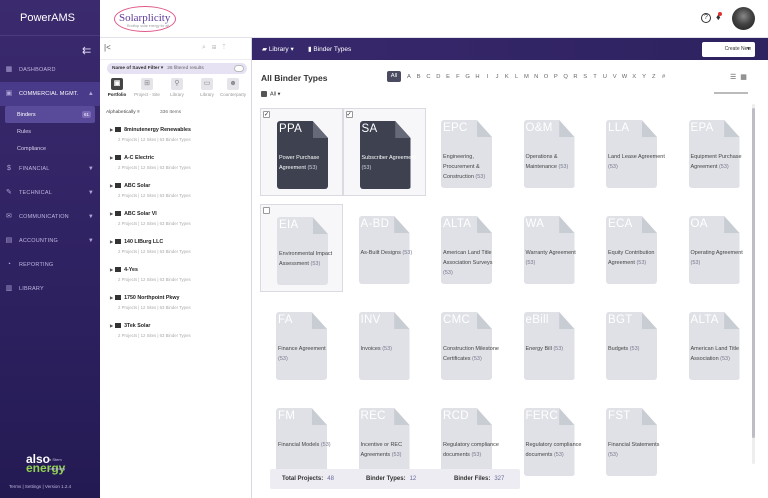 This screenshot has width=768, height=498. What do you see at coordinates (625, 77) in the screenshot?
I see `alpha-filter-letter: W` at bounding box center [625, 77].